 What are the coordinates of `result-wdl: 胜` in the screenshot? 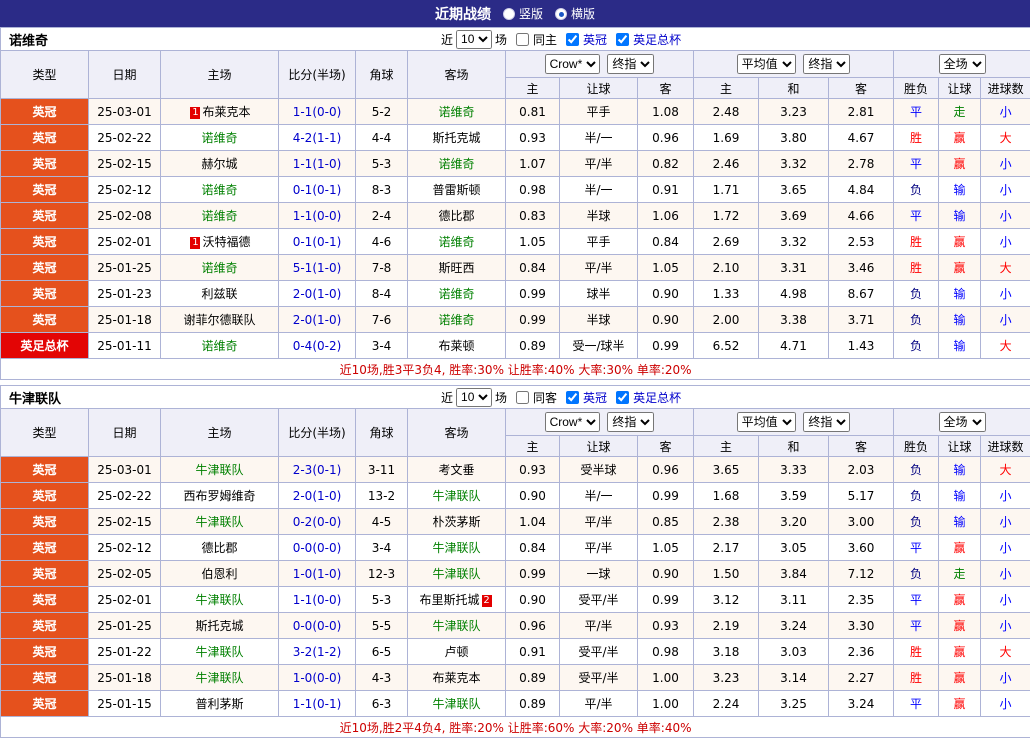 It's located at (916, 242).